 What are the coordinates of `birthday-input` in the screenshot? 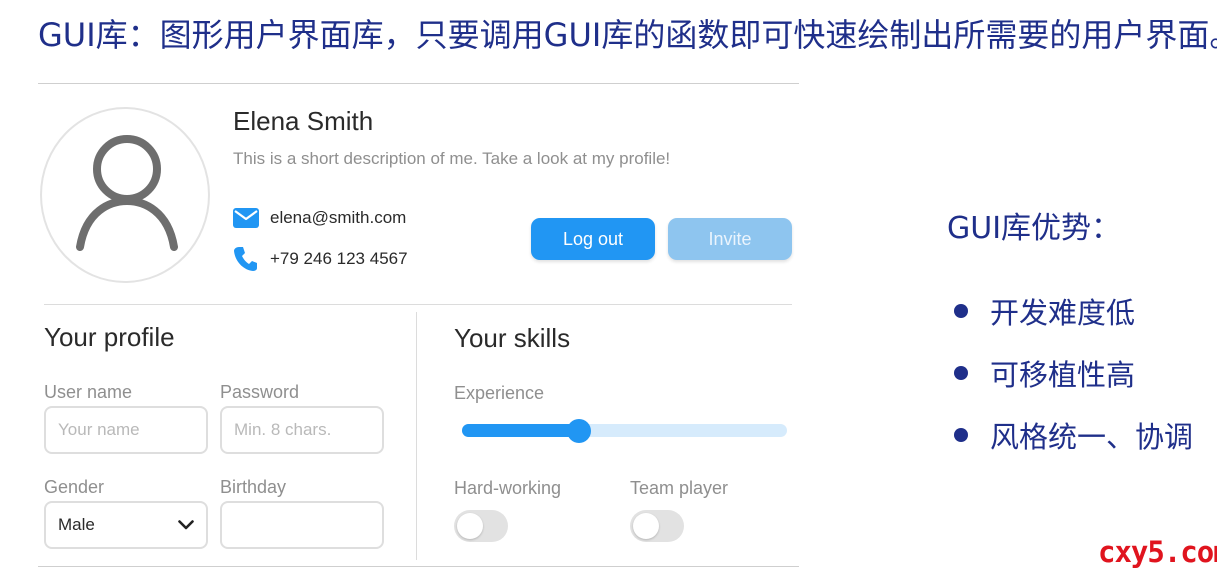 It's located at (302, 525).